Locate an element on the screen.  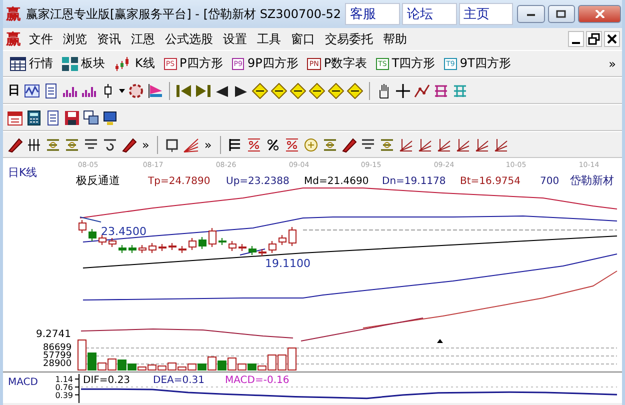
menu-item: 文件 is located at coordinates (41, 39).